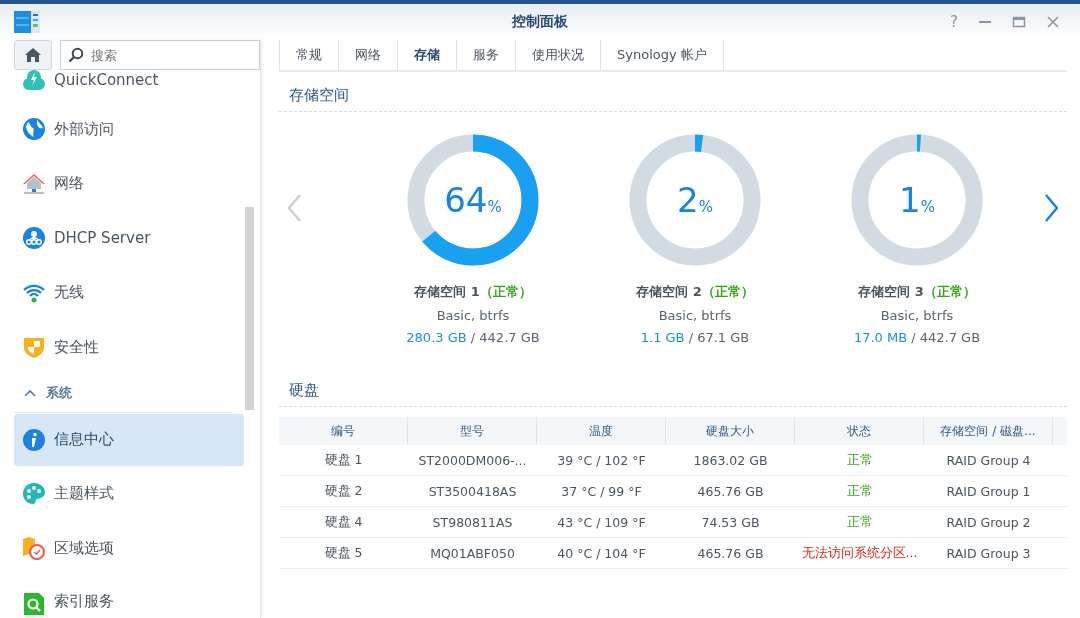 This screenshot has width=1080, height=618. I want to click on volume-usage: 280.3 GB / 442.7 GB, so click(473, 337).